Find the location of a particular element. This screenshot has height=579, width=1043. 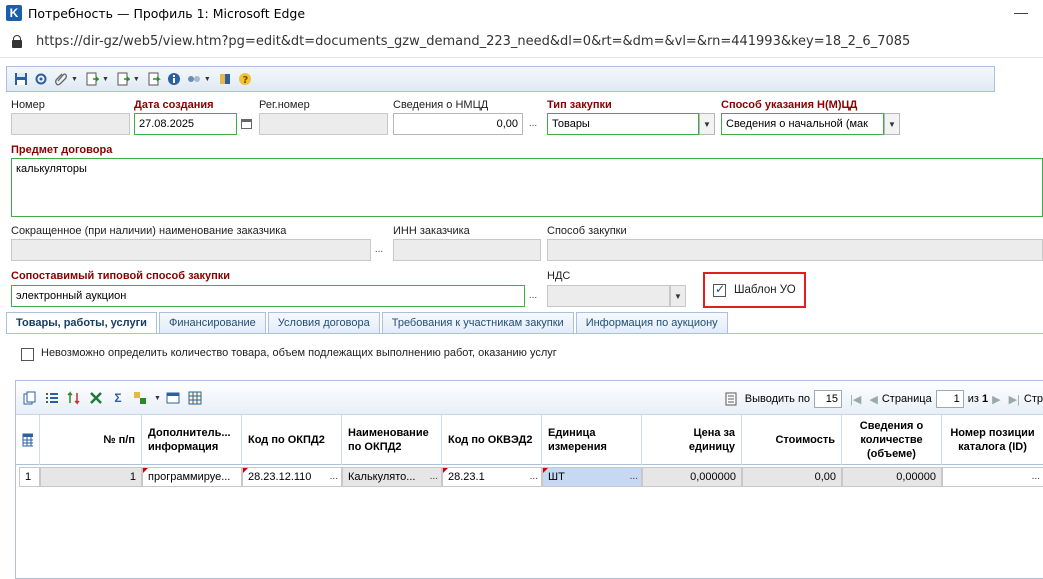

header-num: № п/п is located at coordinates (91, 440).